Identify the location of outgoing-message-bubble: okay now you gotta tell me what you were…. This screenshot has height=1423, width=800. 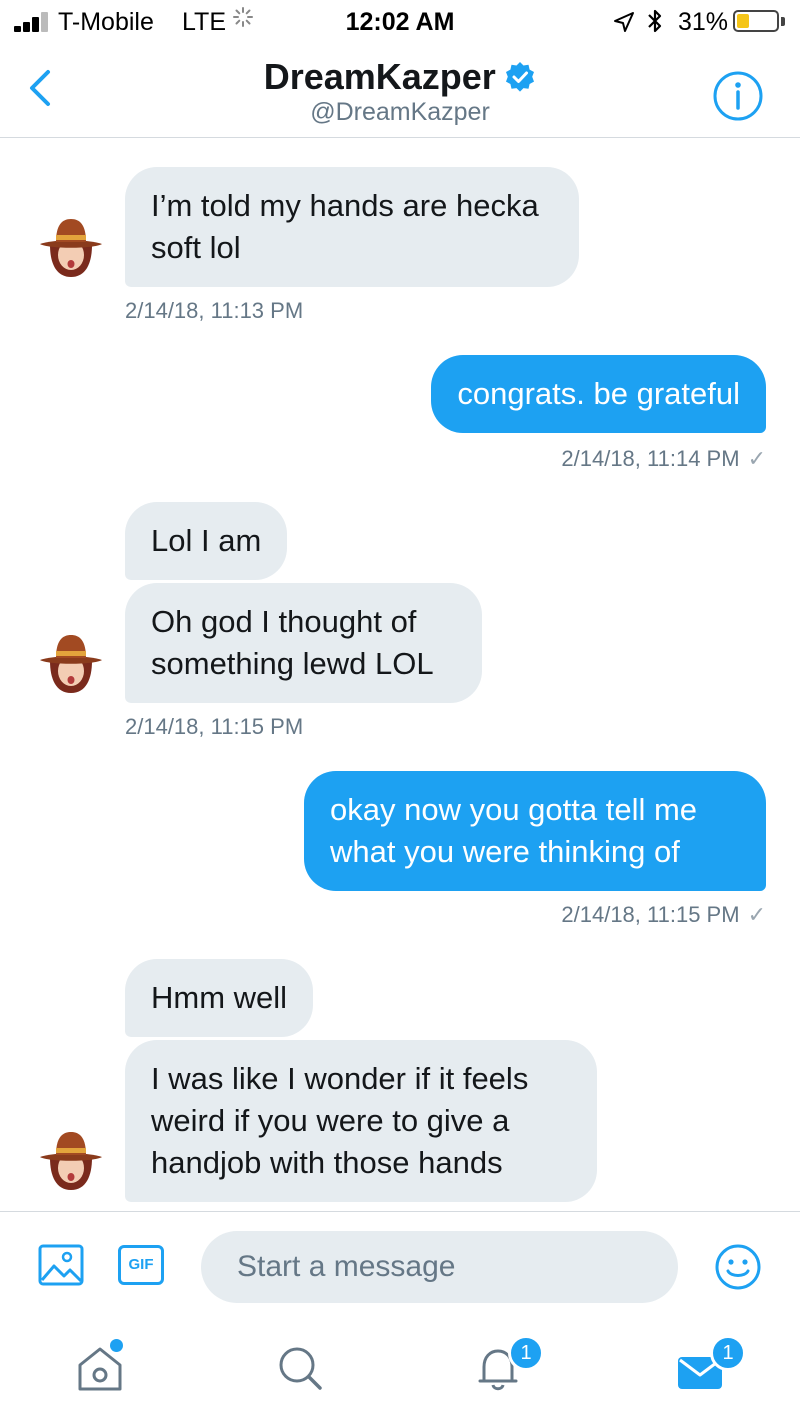
(535, 831).